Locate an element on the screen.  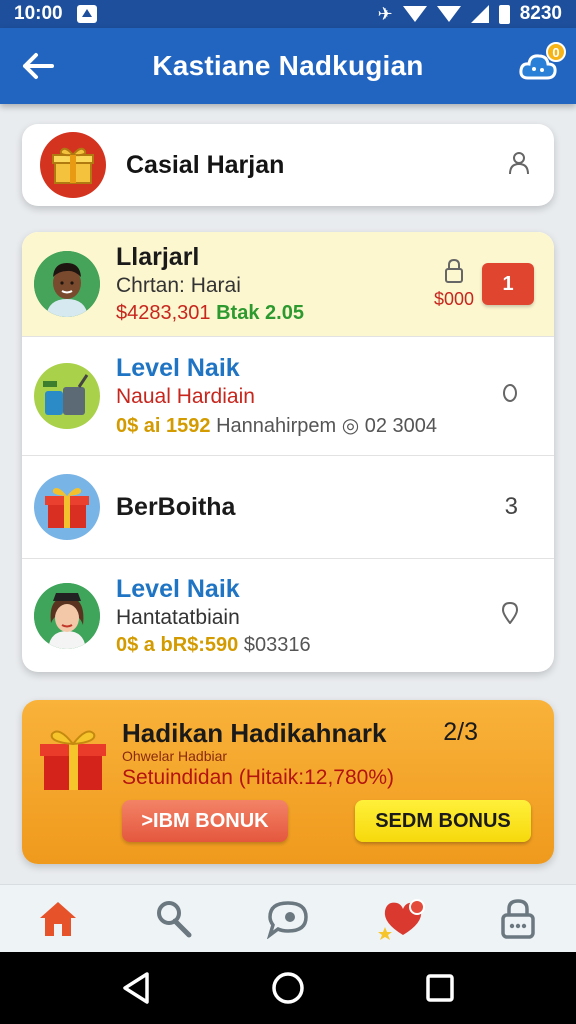
system-recents-button is located at coordinates (440, 988).